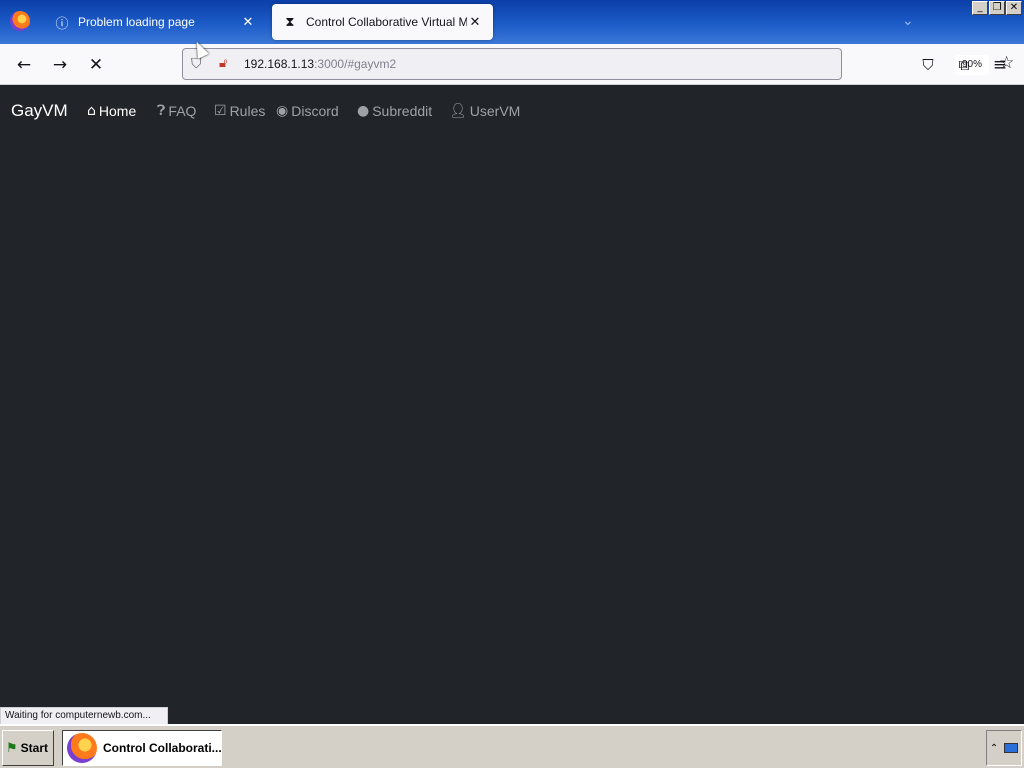 The height and width of the screenshot is (768, 1024). Describe the element at coordinates (60, 65) in the screenshot. I see `forward-arrow-icon: →` at that location.